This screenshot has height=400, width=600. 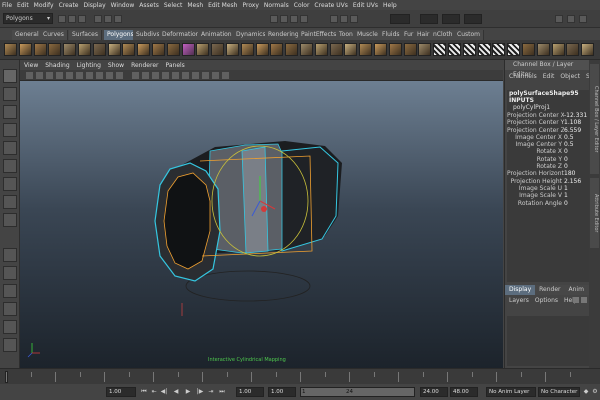 What do you see at coordinates (292, 49) in the screenshot?
I see `mirror-icon` at bounding box center [292, 49].